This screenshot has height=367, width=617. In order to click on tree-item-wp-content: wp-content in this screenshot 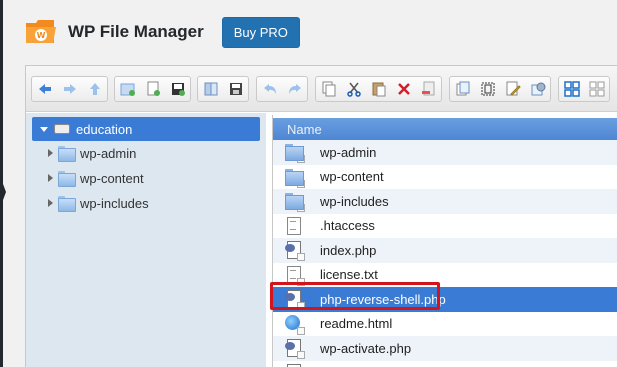, I will do `click(85, 178)`.